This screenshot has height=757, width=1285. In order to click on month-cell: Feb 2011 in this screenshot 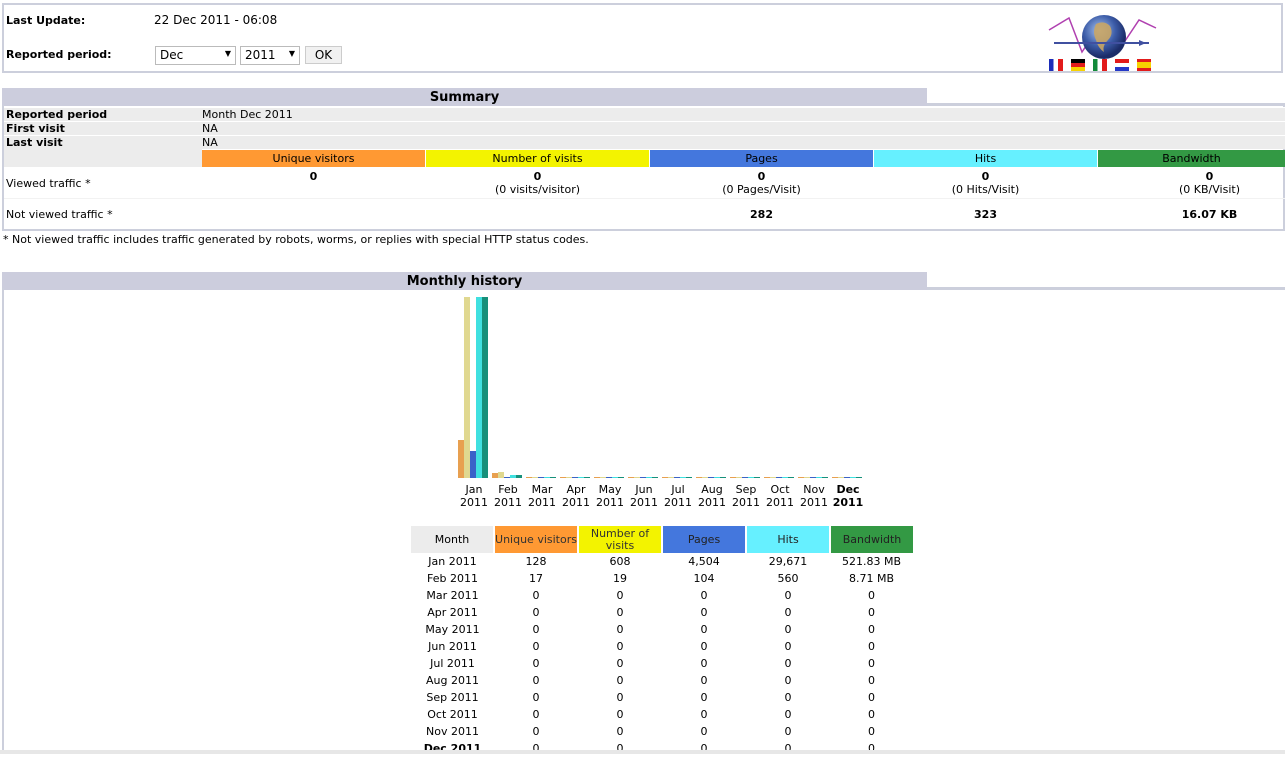, I will do `click(452, 578)`.